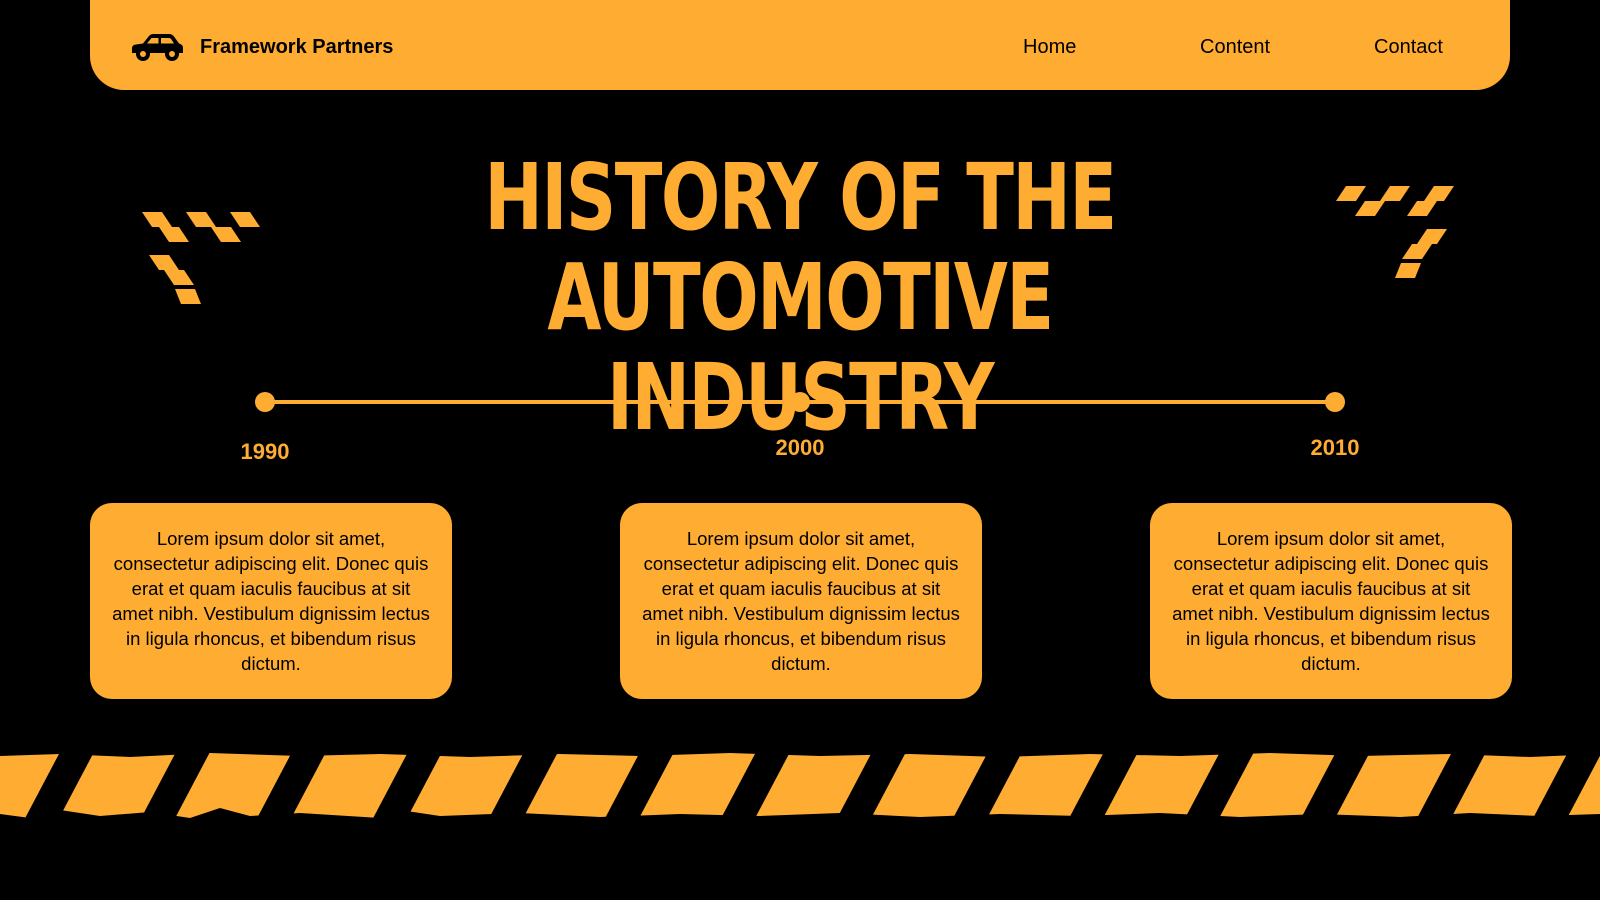 This screenshot has width=1600, height=900. What do you see at coordinates (1235, 47) in the screenshot?
I see `nav-link-content: Content` at bounding box center [1235, 47].